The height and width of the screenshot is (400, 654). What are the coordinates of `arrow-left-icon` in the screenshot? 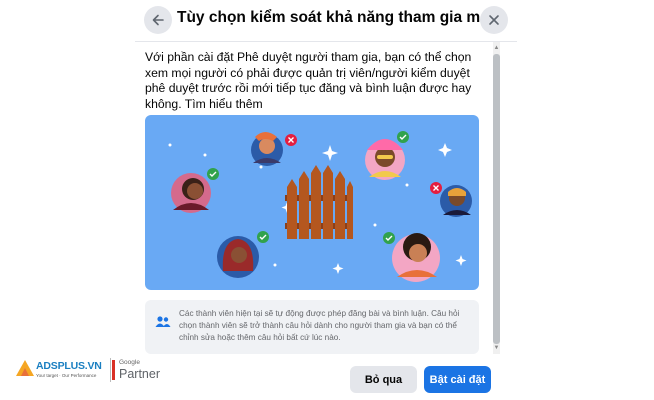 It's located at (158, 20).